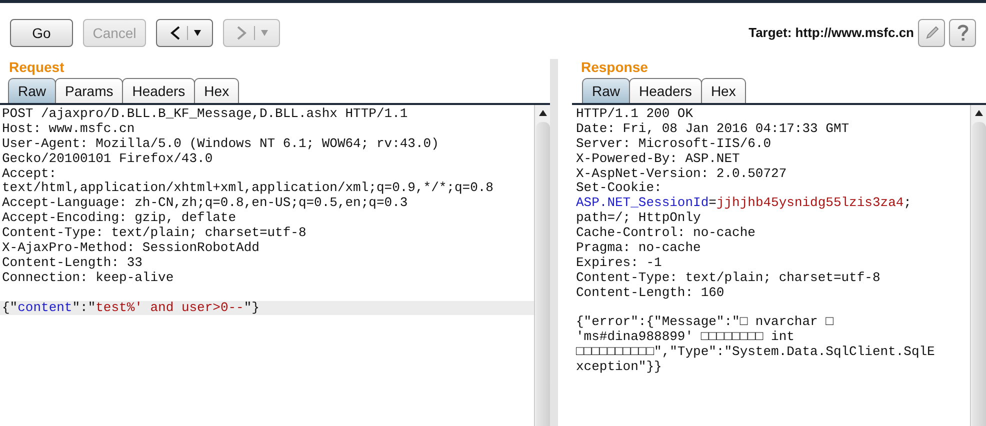 Image resolution: width=986 pixels, height=426 pixels. What do you see at coordinates (619, 188) in the screenshot?
I see `code-line: Set-Cookie:` at bounding box center [619, 188].